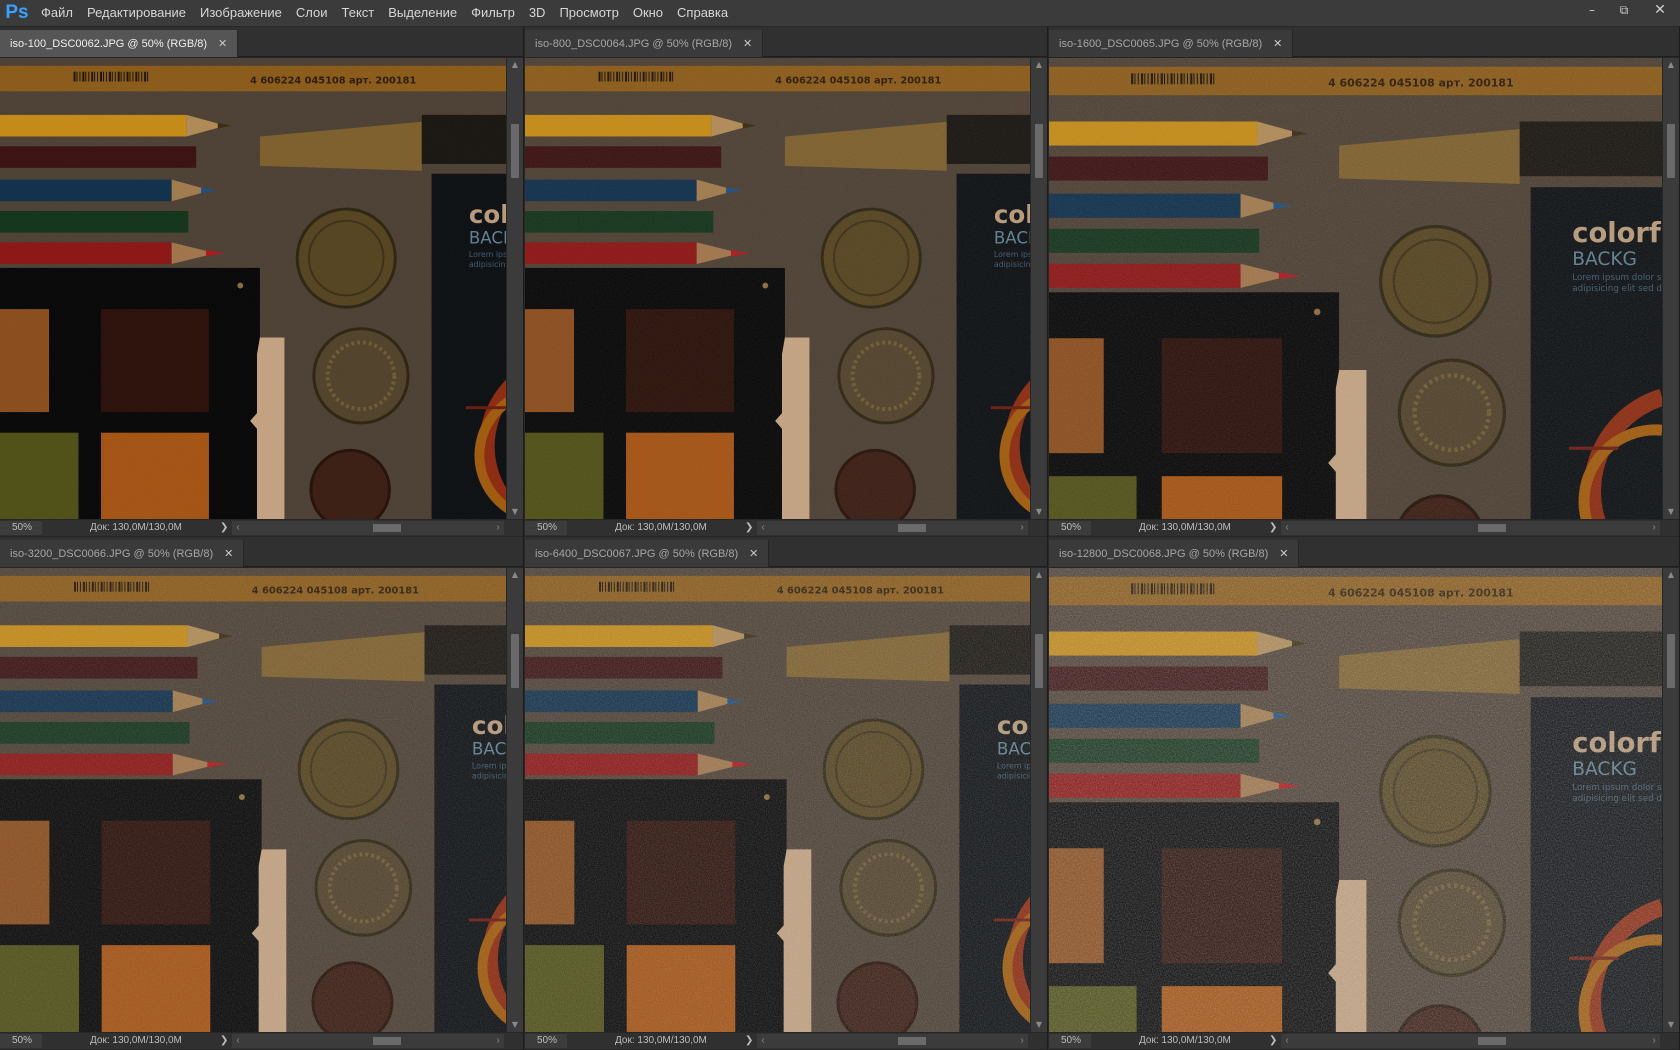 Image resolution: width=1680 pixels, height=1050 pixels. What do you see at coordinates (1624, 10) in the screenshot?
I see `restore-button: ⧉` at bounding box center [1624, 10].